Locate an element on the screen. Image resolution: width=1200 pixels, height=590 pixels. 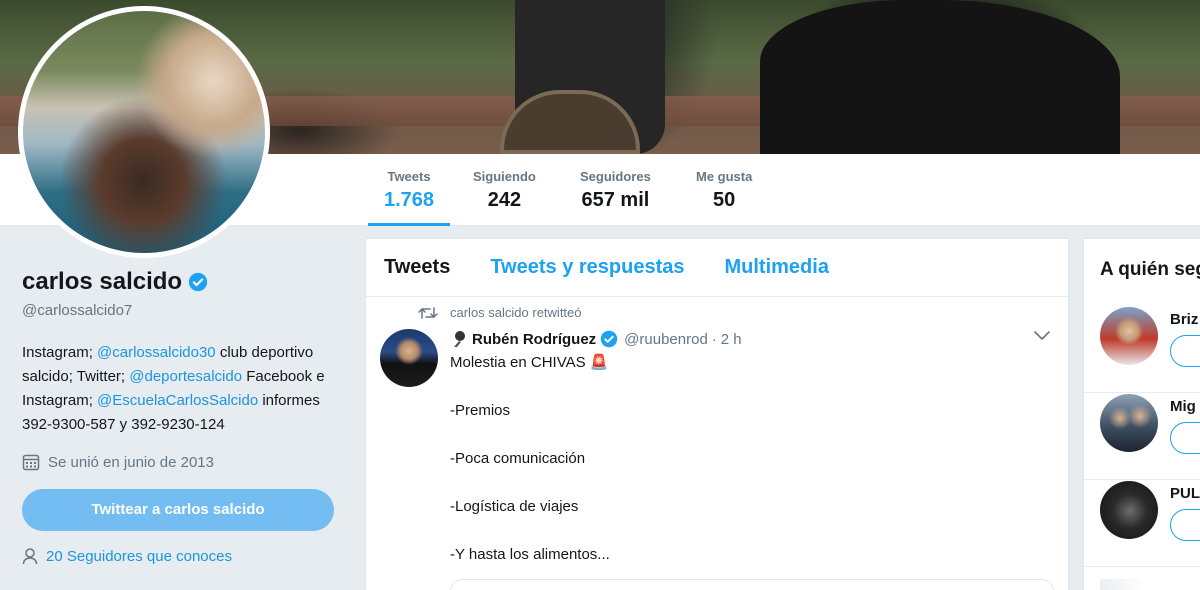
join-date-text: Se unió en junio de 2013 is located at coordinates (131, 462).